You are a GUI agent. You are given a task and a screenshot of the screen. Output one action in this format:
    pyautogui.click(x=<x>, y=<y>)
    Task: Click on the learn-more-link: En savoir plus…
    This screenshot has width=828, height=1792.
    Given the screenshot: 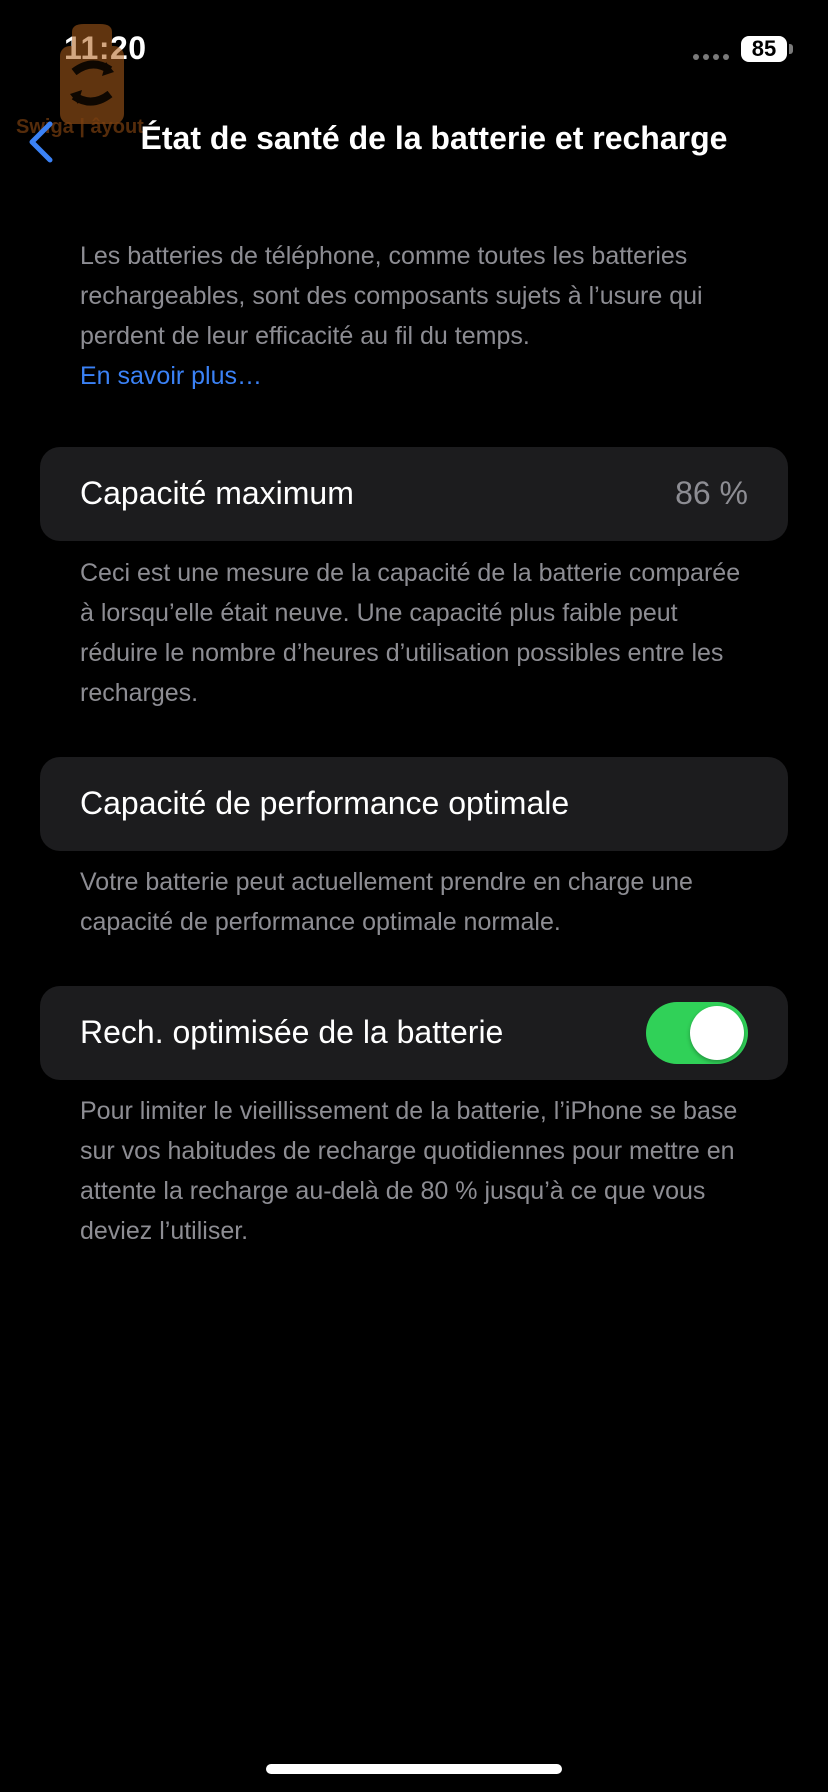 What is the action you would take?
    pyautogui.click(x=420, y=376)
    